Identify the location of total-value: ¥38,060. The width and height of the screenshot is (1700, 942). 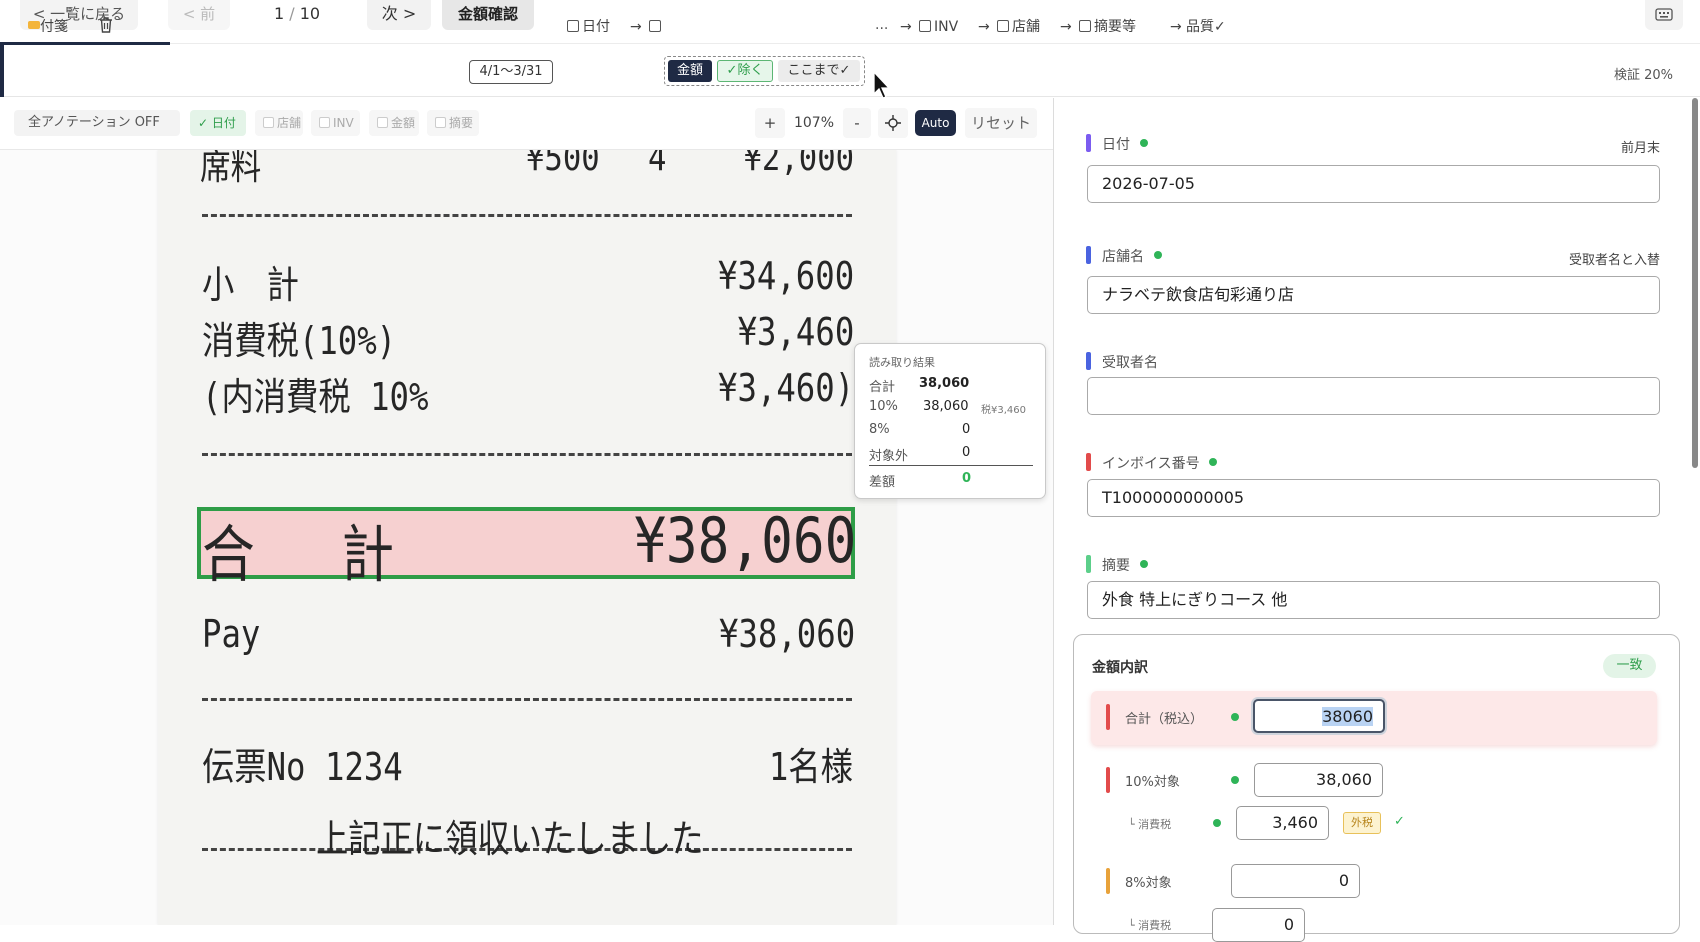
(744, 540).